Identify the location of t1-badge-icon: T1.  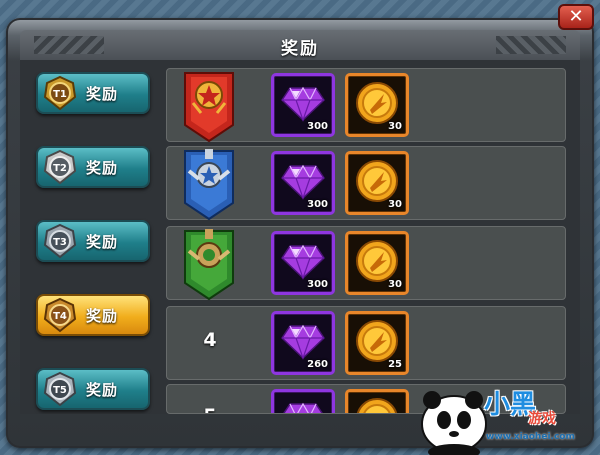
(60, 93).